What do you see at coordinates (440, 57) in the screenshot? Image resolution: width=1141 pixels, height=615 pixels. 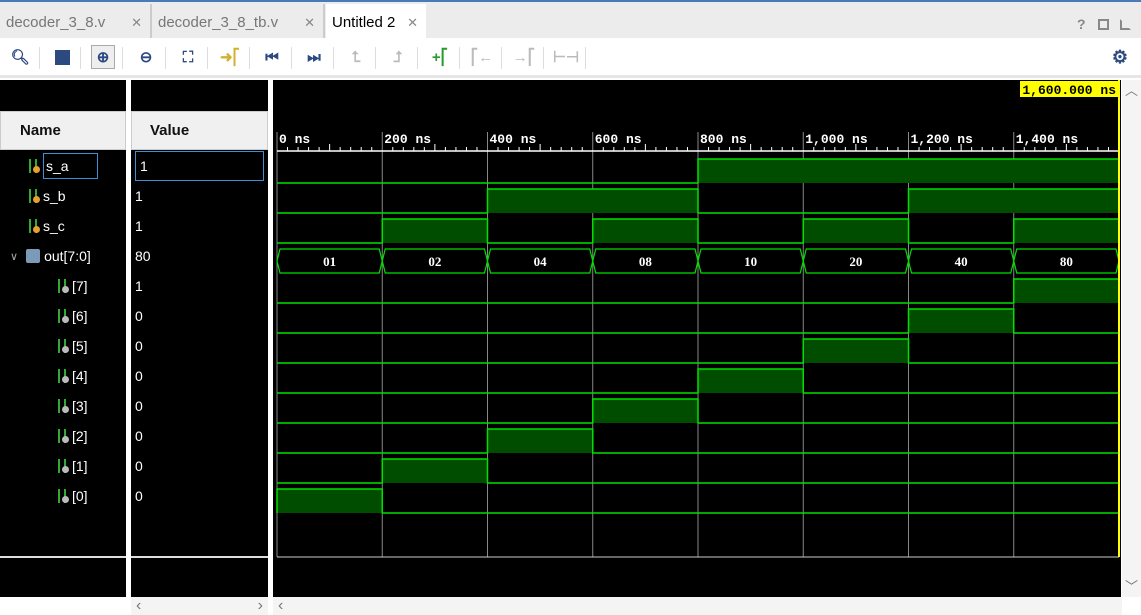 I see `add-marker-icon: +⎡` at bounding box center [440, 57].